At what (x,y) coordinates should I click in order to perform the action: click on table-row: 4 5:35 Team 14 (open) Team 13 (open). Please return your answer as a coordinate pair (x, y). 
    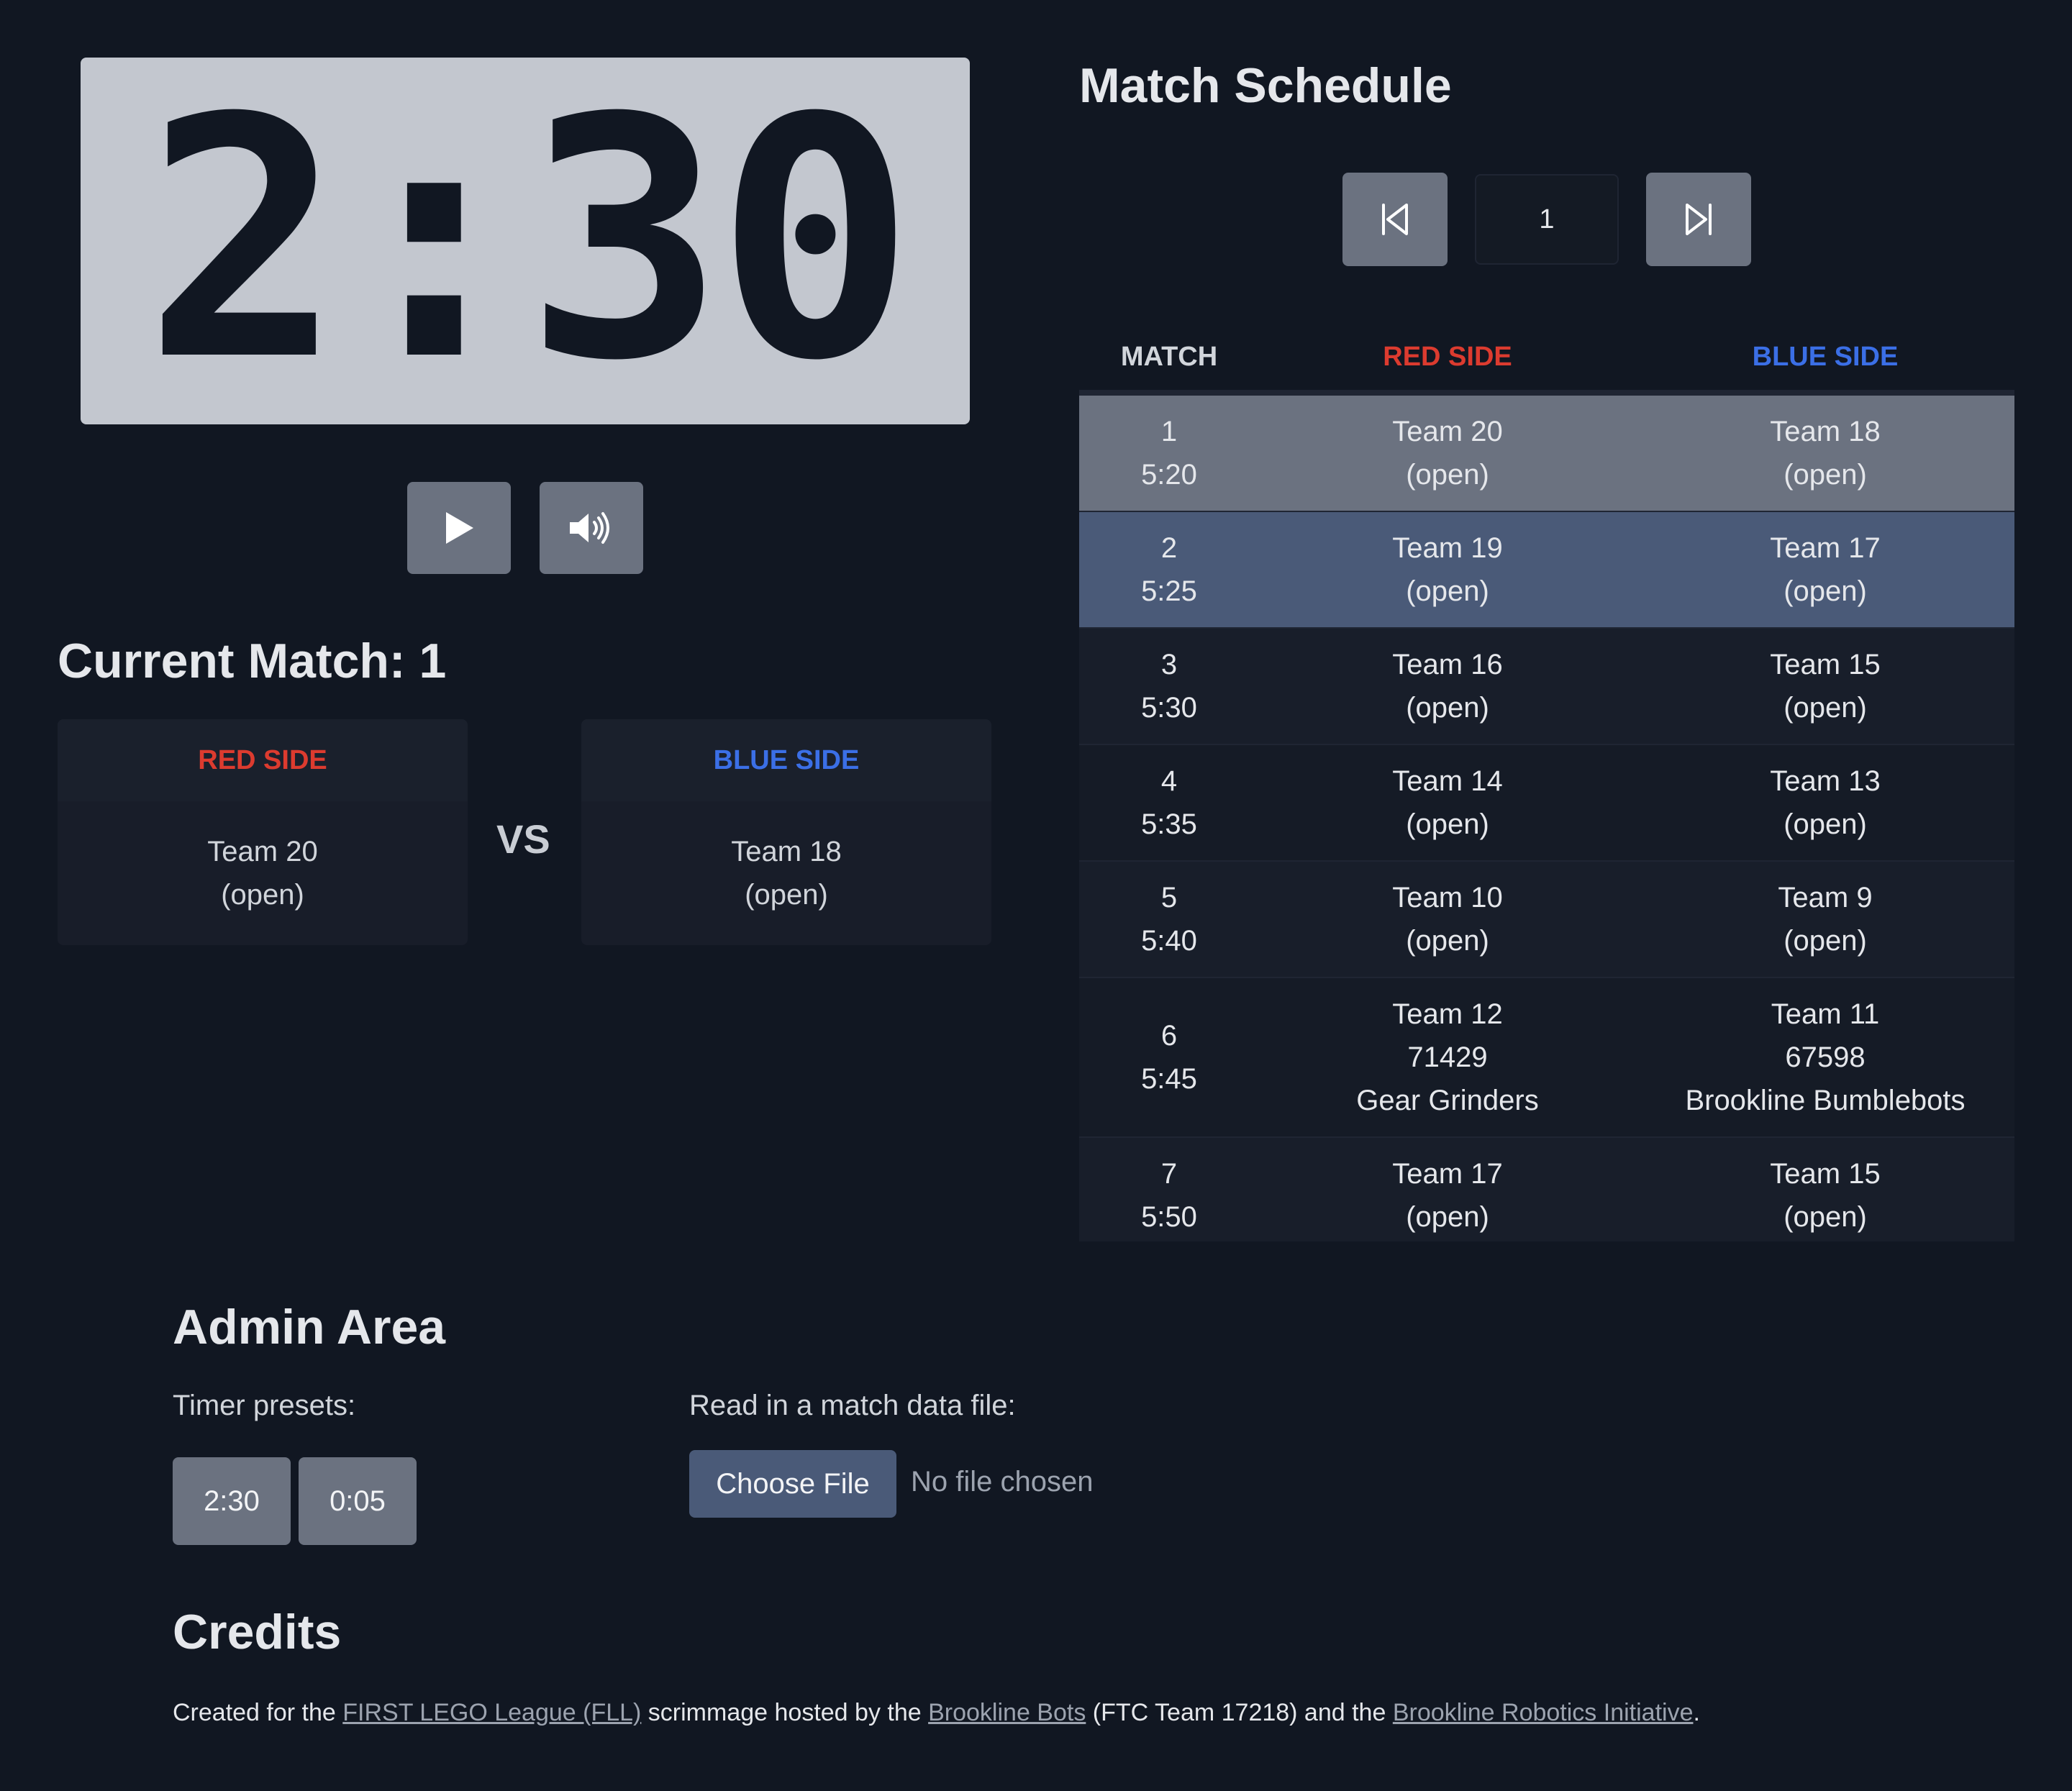
    Looking at the image, I should click on (1547, 804).